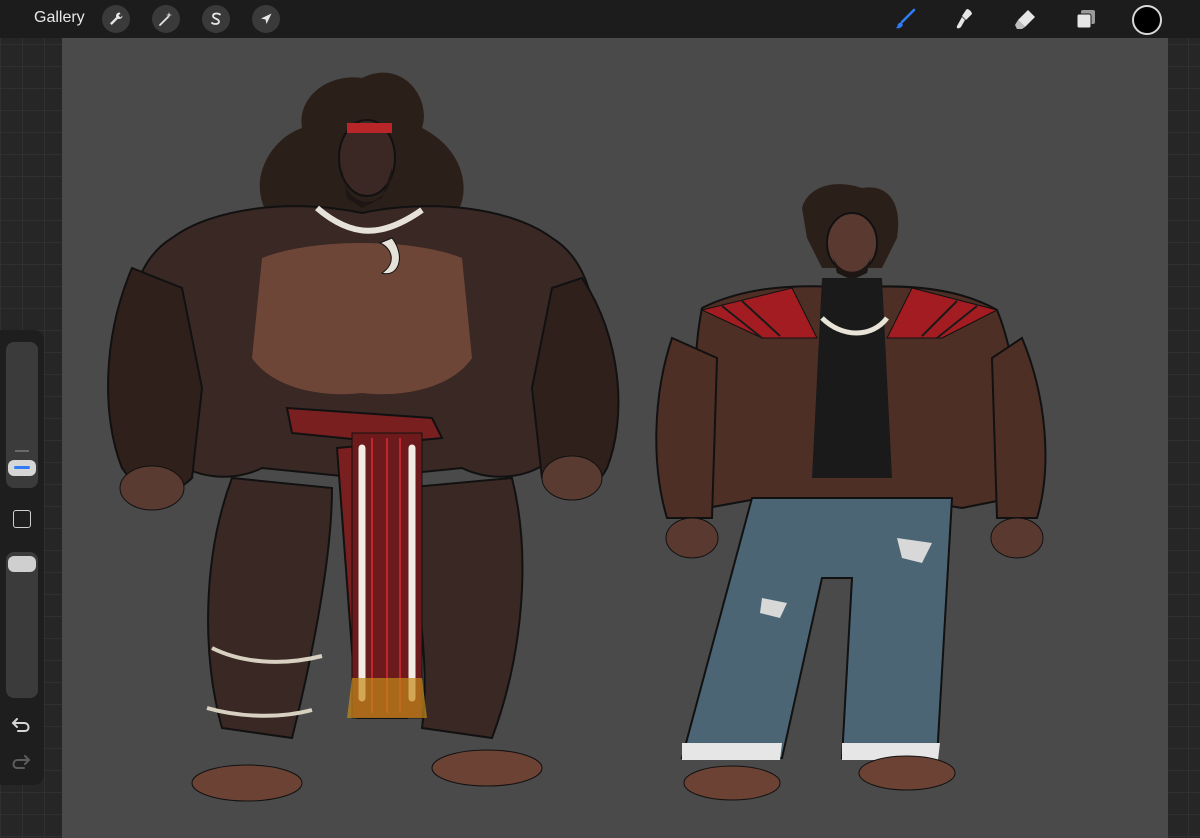 This screenshot has width=1200, height=838. I want to click on opacity-slider, so click(22, 625).